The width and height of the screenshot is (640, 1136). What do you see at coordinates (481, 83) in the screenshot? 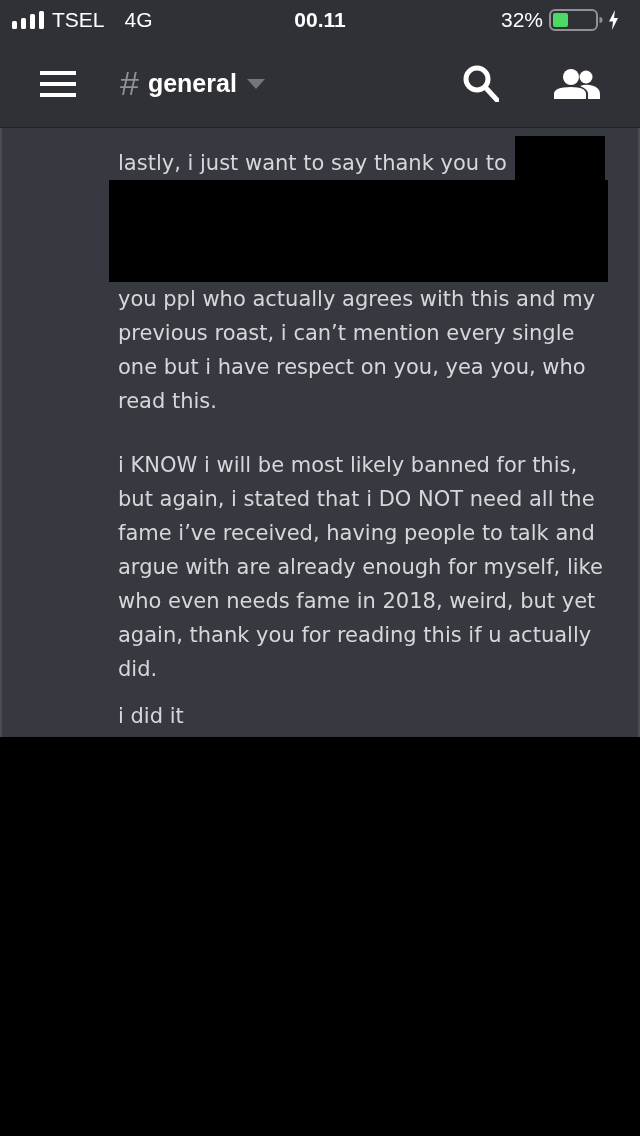
I see `search-icon` at bounding box center [481, 83].